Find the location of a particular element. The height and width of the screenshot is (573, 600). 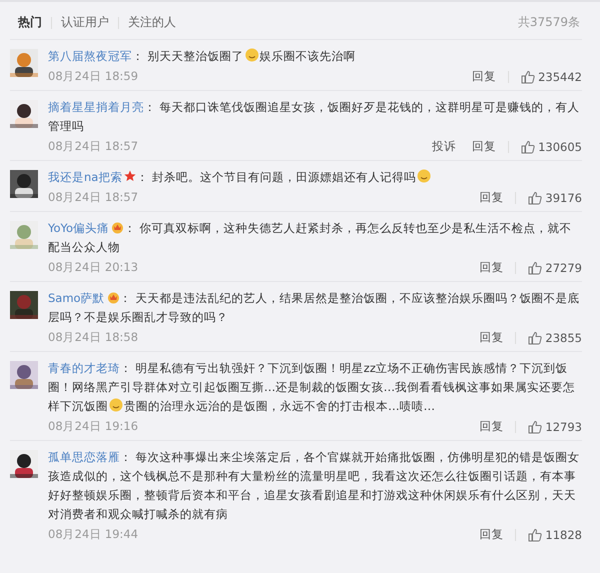

action-link: 投诉 is located at coordinates (444, 146).